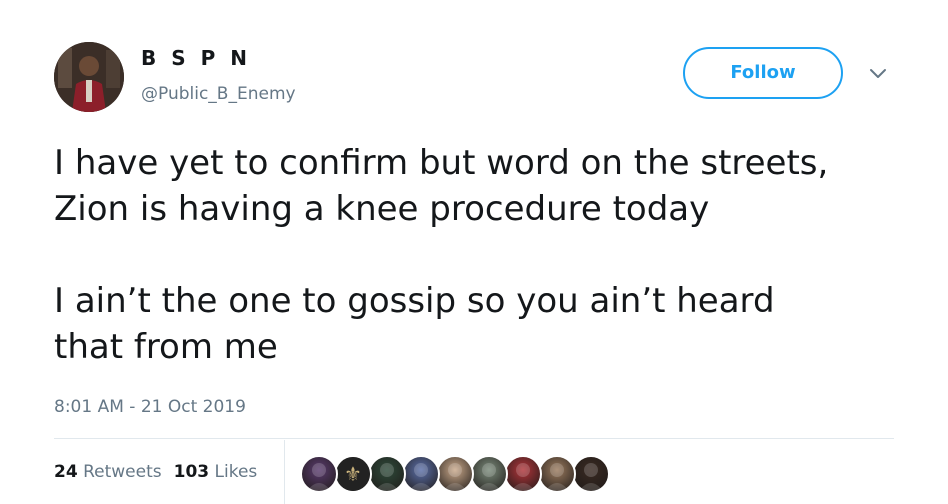 The width and height of the screenshot is (948, 504). Describe the element at coordinates (196, 58) in the screenshot. I see `author-display-name: B S P N` at that location.